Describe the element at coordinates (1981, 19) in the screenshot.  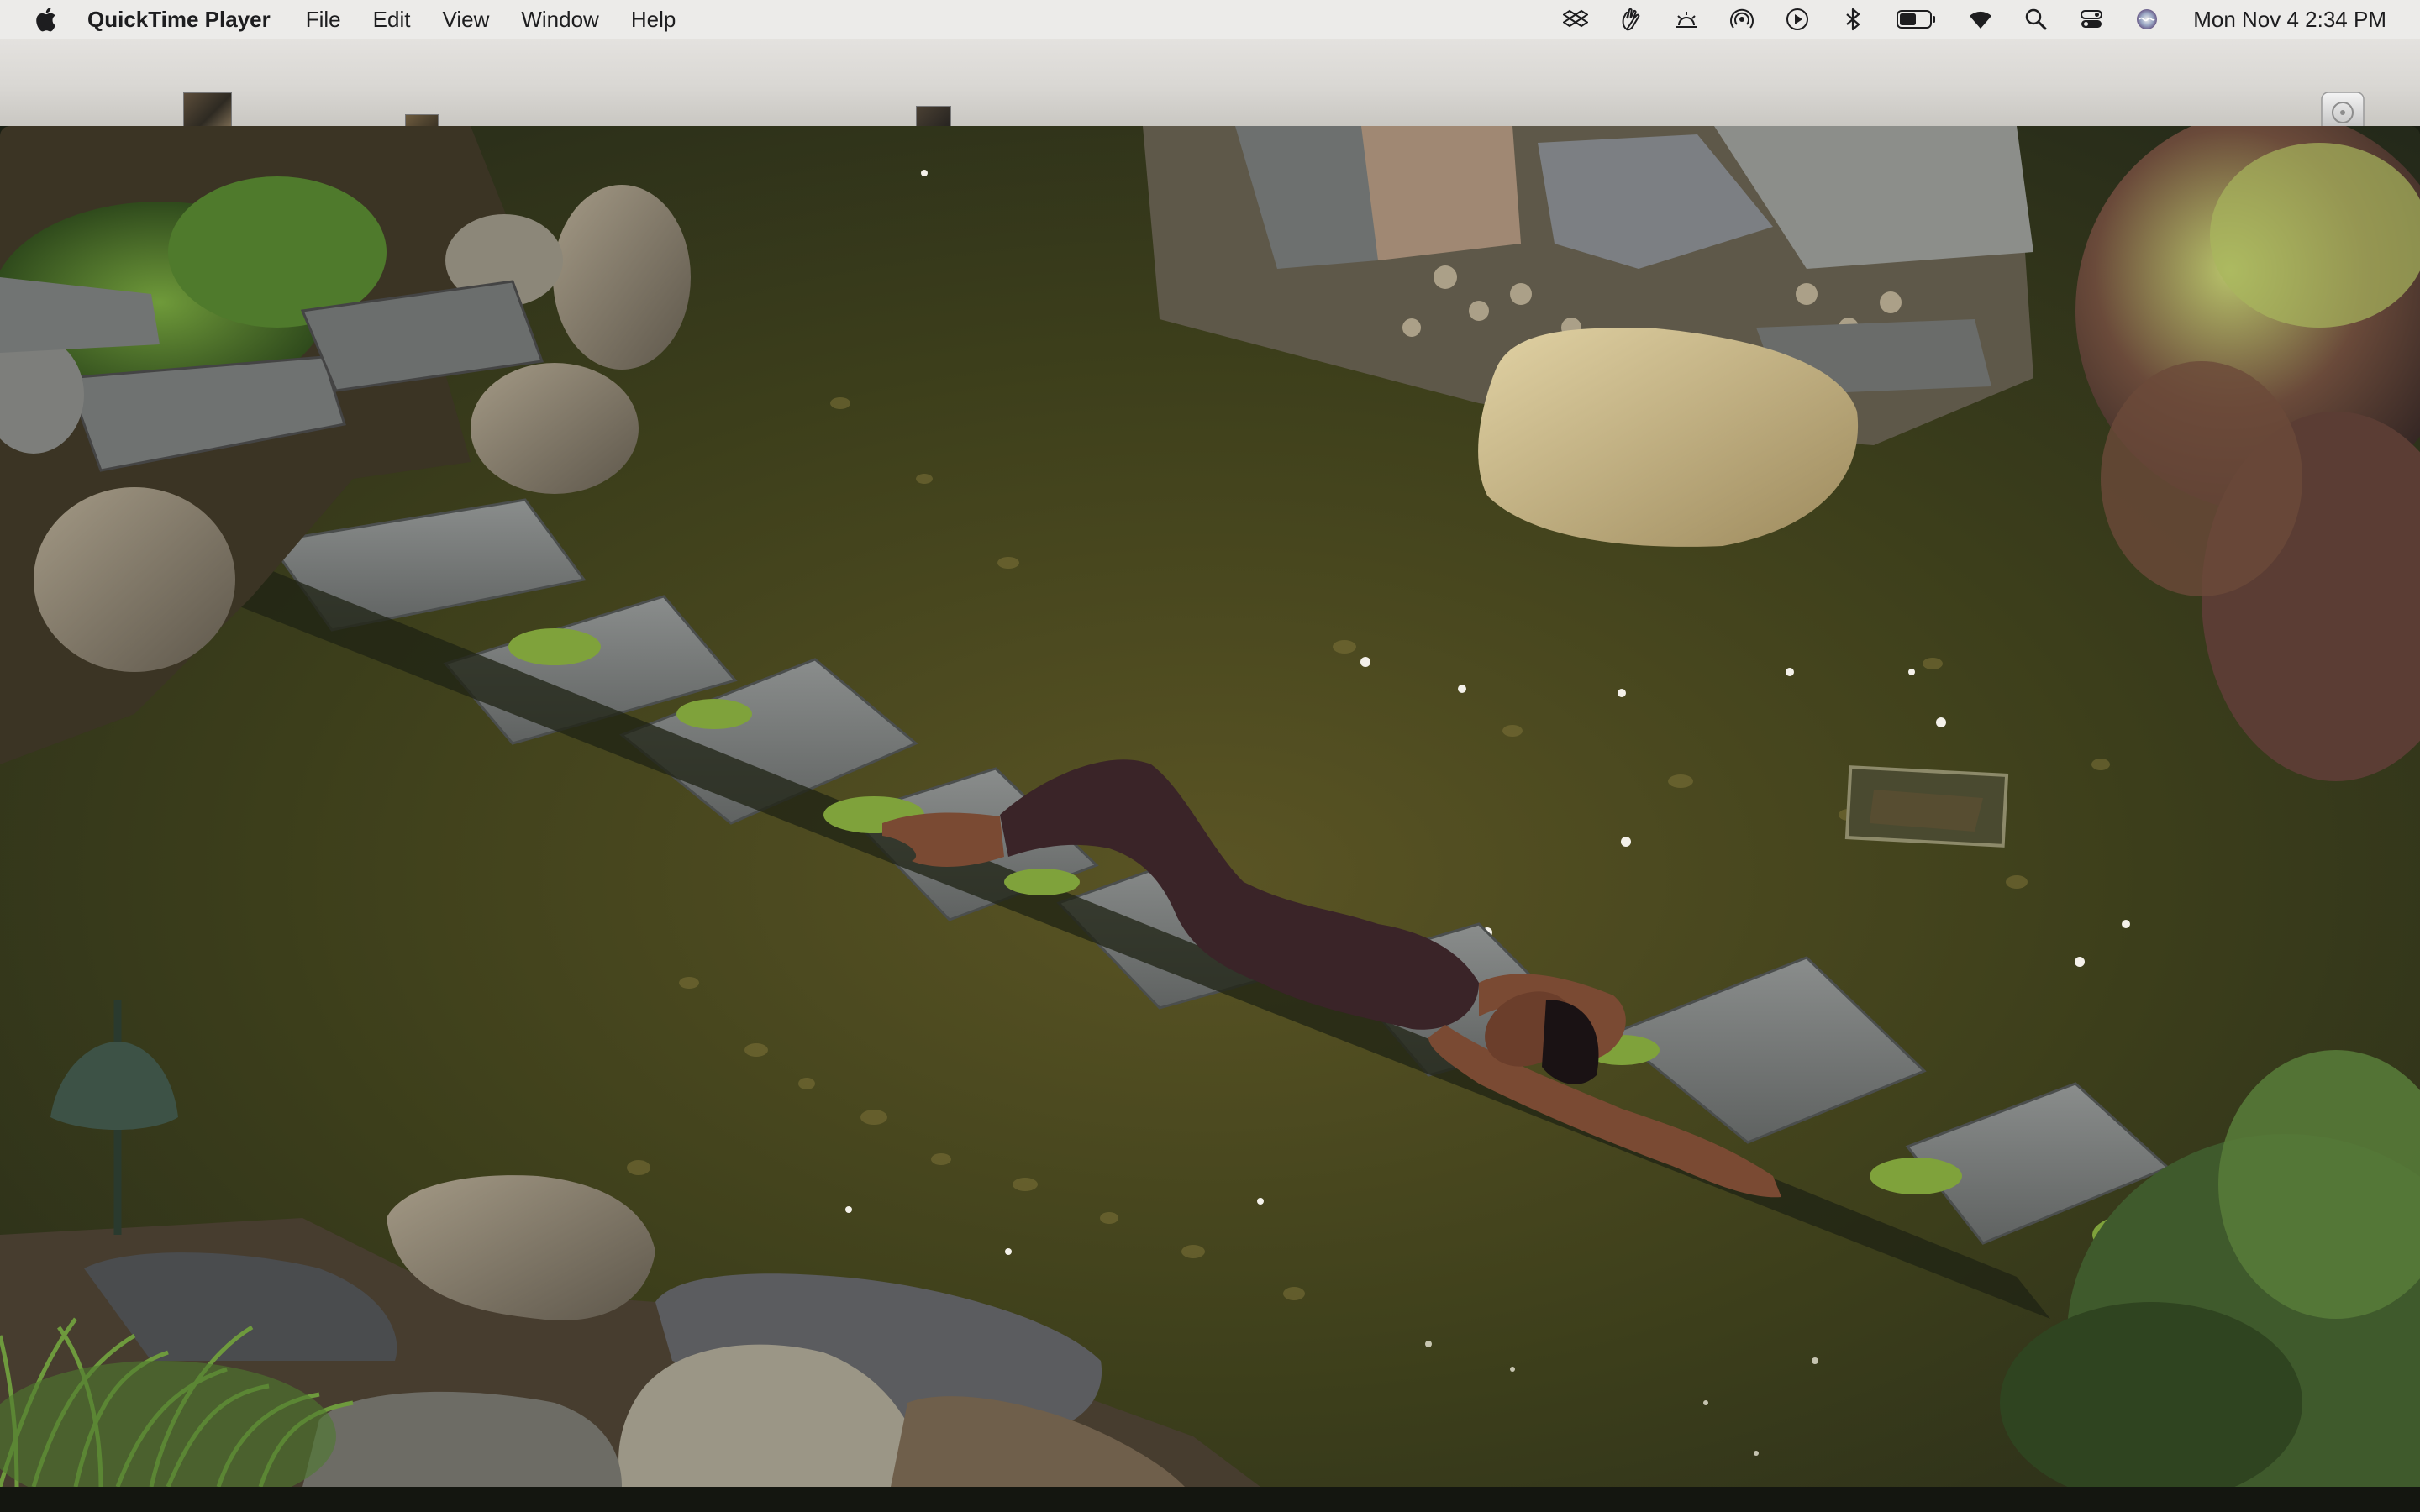
I see `wifi-icon` at that location.